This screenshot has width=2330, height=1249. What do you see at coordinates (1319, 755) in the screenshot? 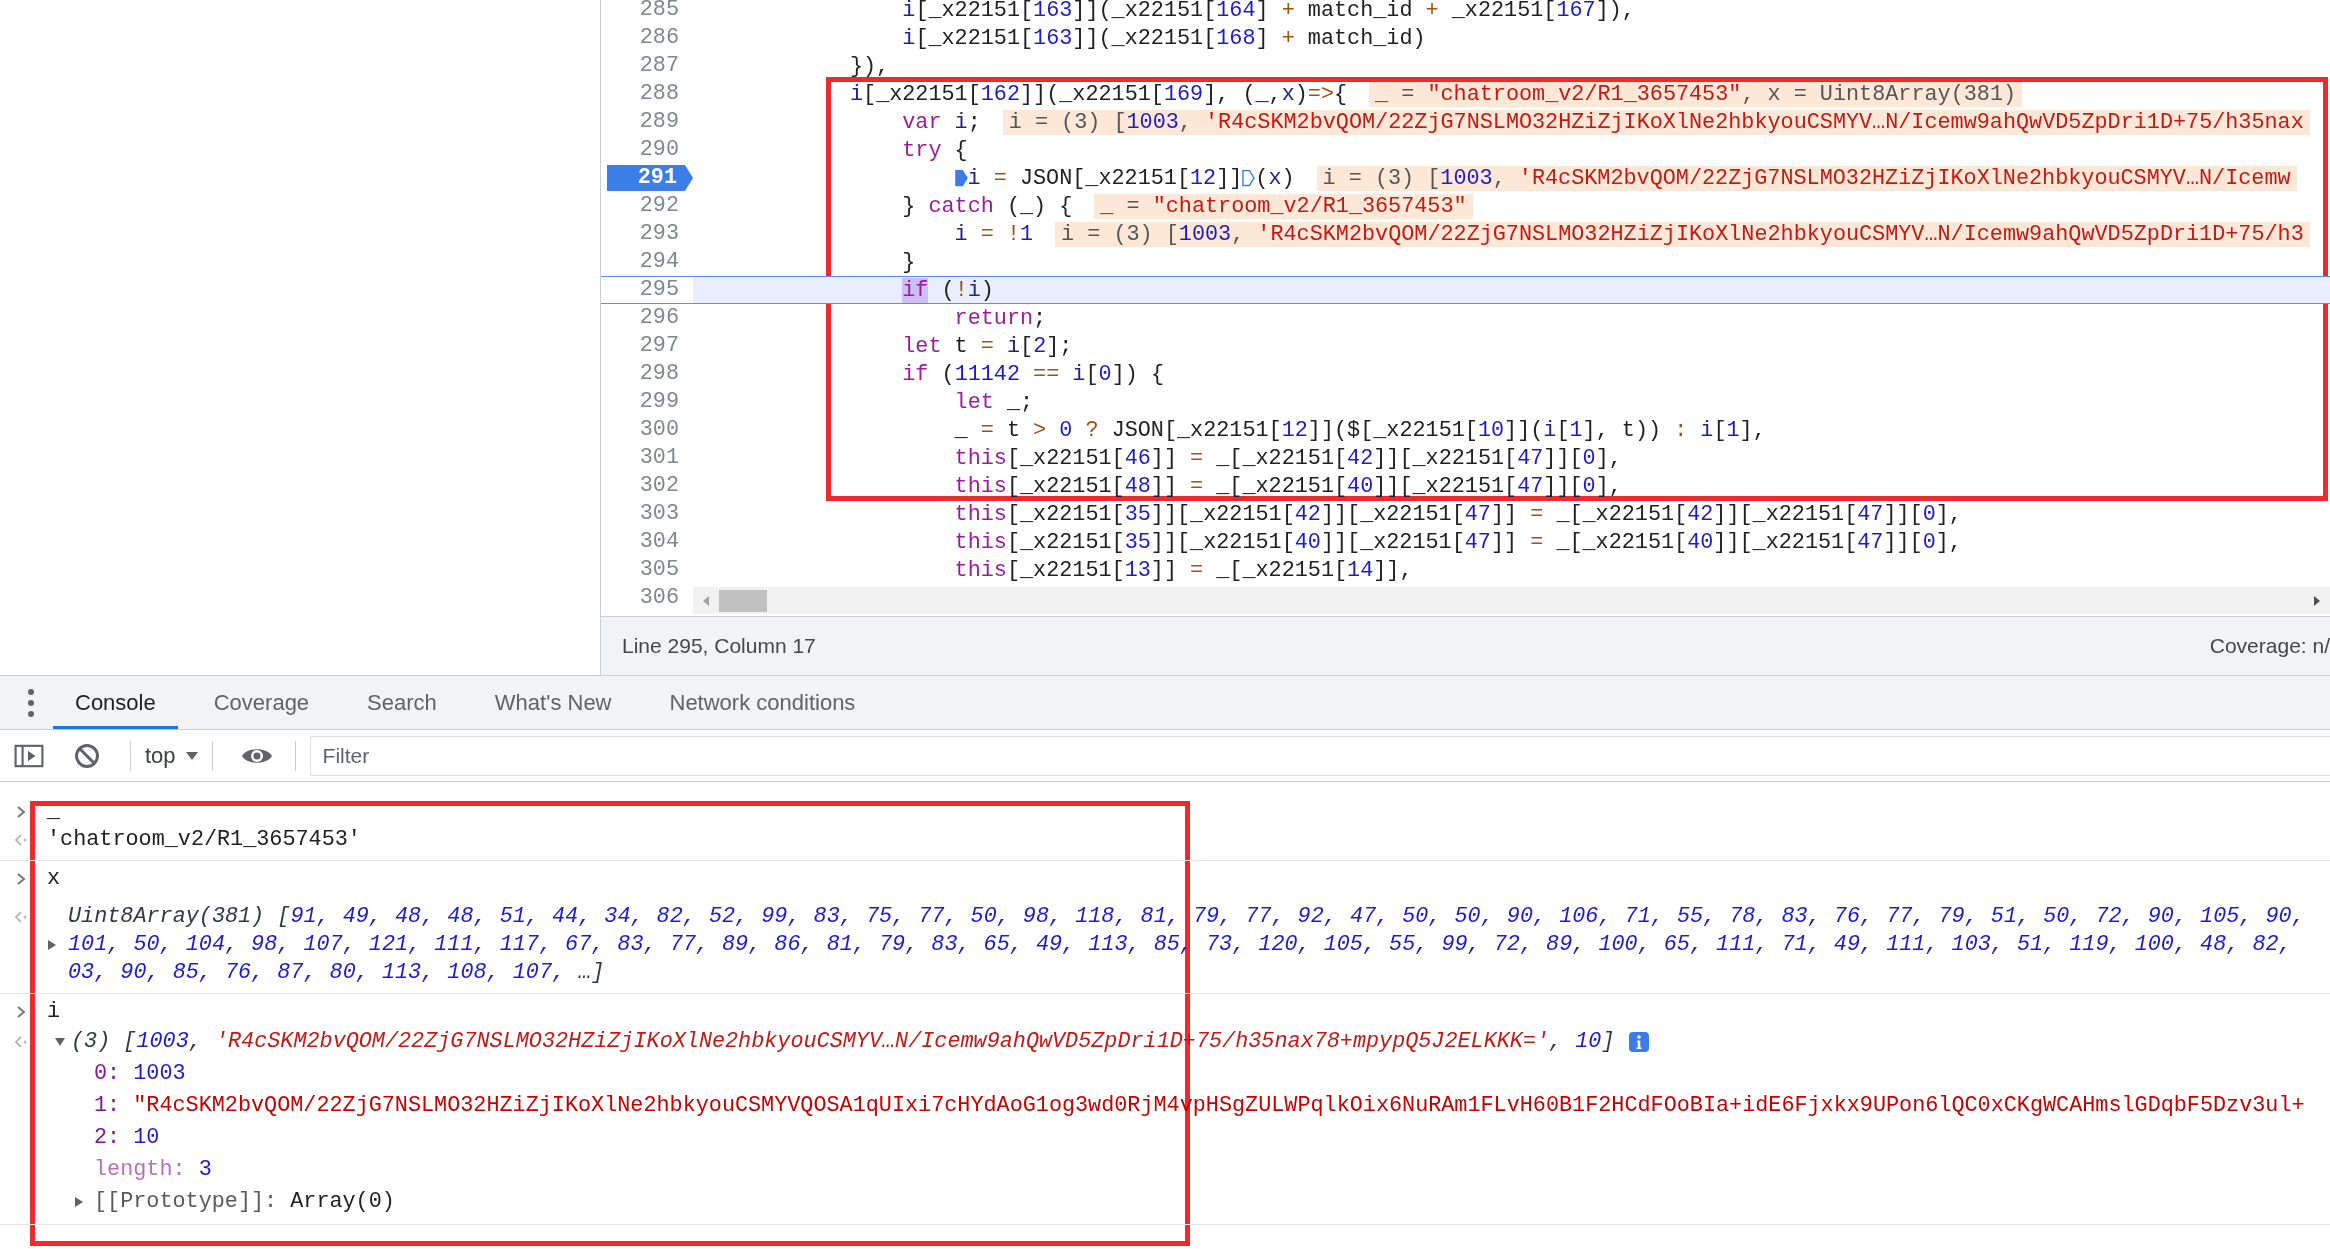
I see `filter-field: Filter` at bounding box center [1319, 755].